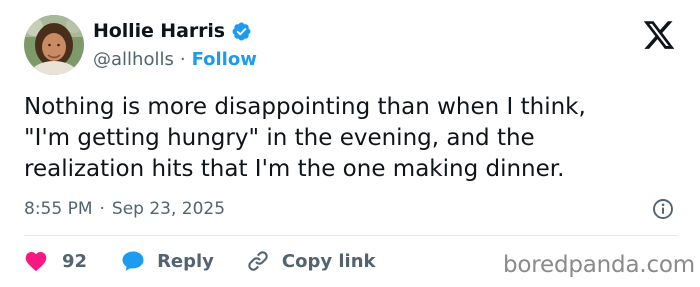  Describe the element at coordinates (36, 262) in the screenshot. I see `heart-icon` at that location.